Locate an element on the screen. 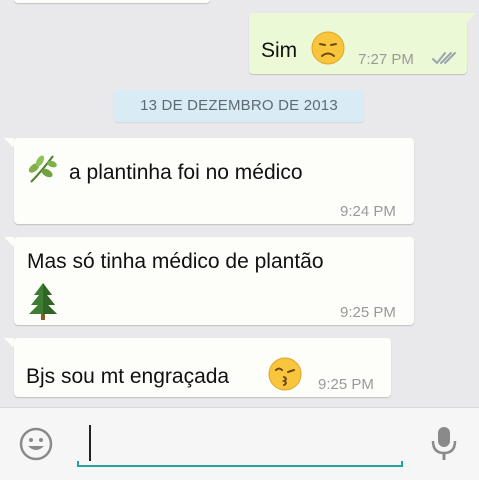 Image resolution: width=479 pixels, height=480 pixels. message-text: Mas só tinha médico de plantão is located at coordinates (175, 261).